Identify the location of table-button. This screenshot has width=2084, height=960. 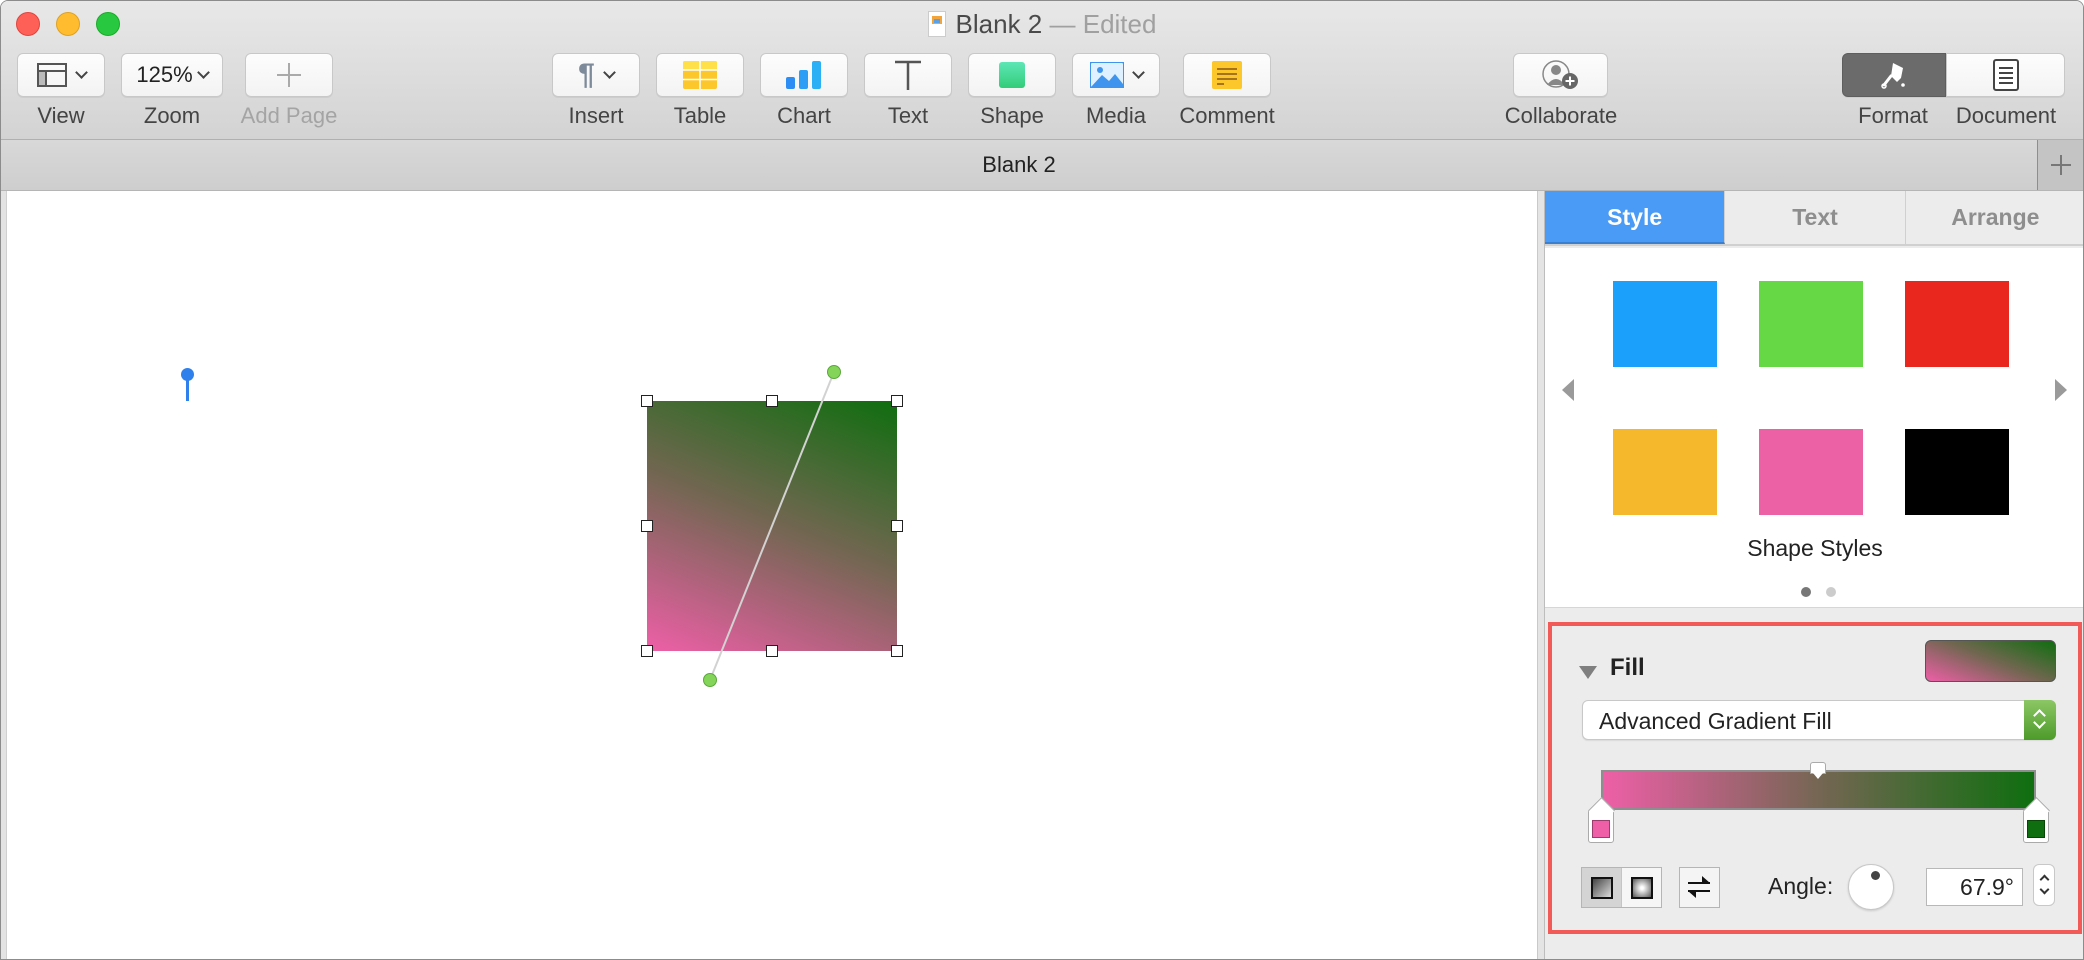
(700, 75).